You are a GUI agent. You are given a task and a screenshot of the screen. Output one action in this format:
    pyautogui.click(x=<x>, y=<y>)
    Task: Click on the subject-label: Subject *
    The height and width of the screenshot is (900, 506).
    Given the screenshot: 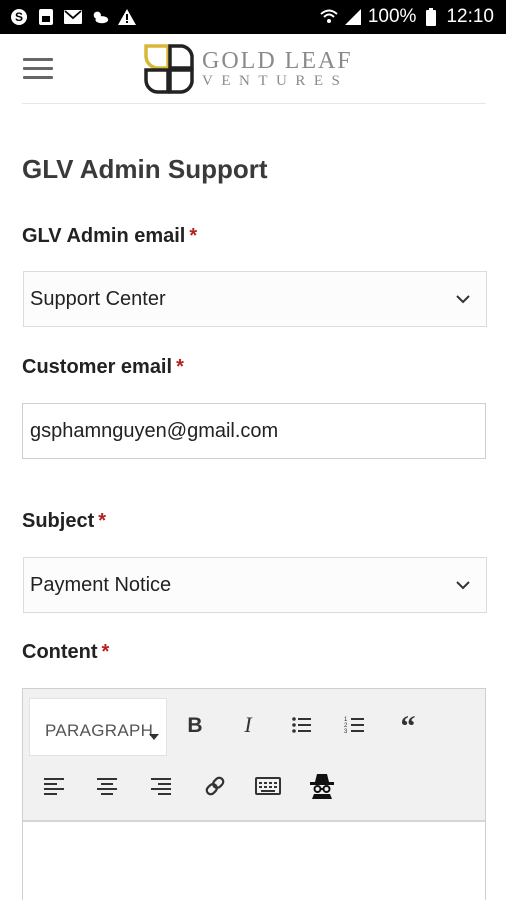 What is the action you would take?
    pyautogui.click(x=64, y=521)
    